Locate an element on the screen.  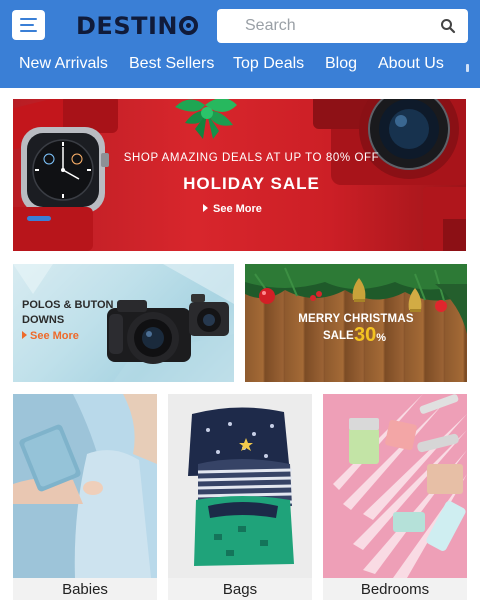
promo-polos-see-more-link: See More is located at coordinates (50, 336).